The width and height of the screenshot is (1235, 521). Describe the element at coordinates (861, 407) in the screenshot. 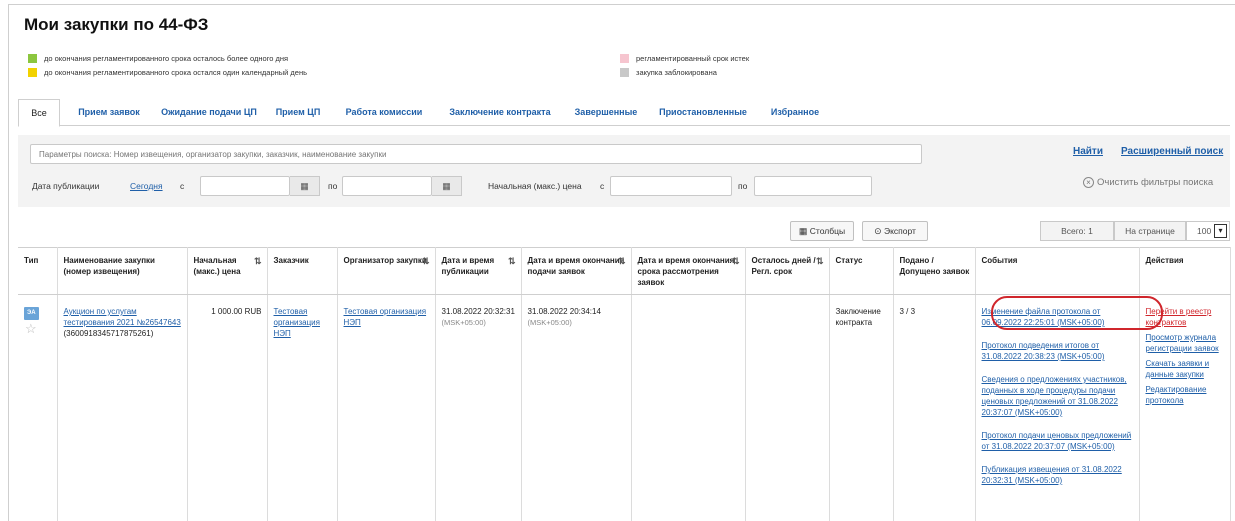

I see `cell-status: Заключение контракта` at that location.